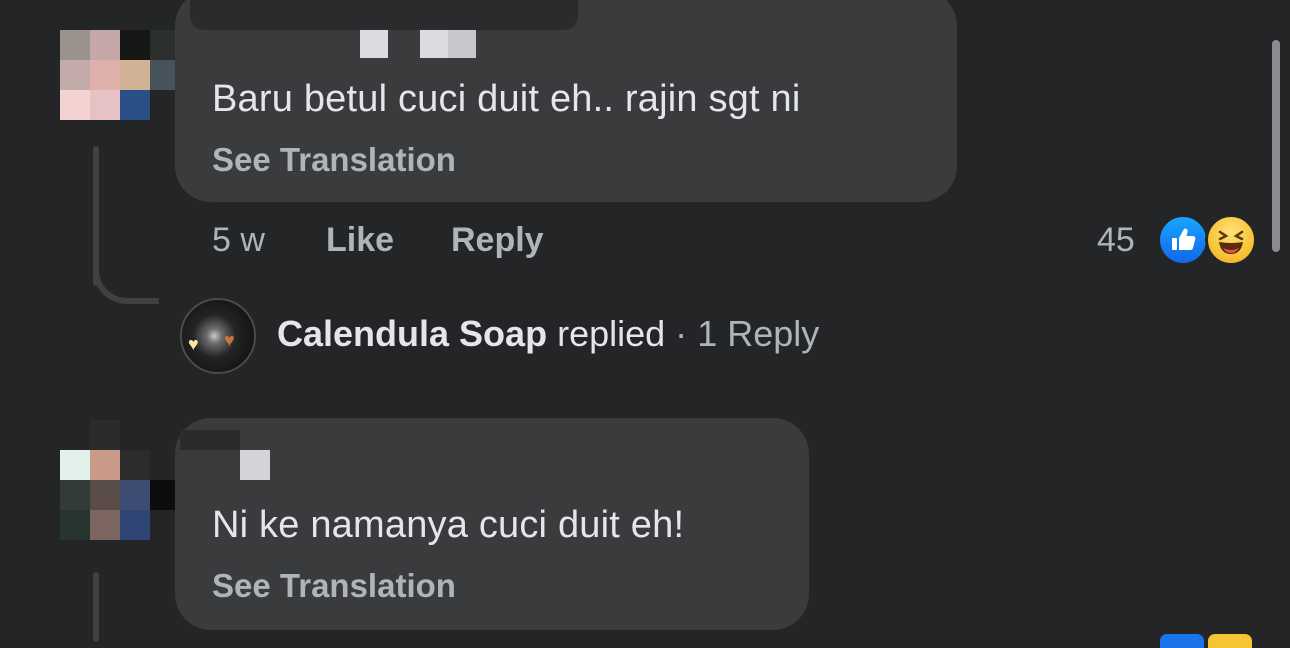  I want to click on laughing-face-icon, so click(1231, 242).